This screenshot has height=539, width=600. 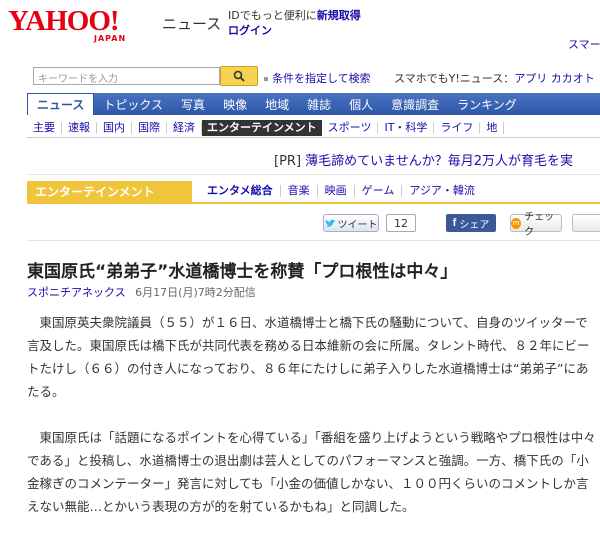 I want to click on tweet-button: ツイート, so click(x=351, y=223).